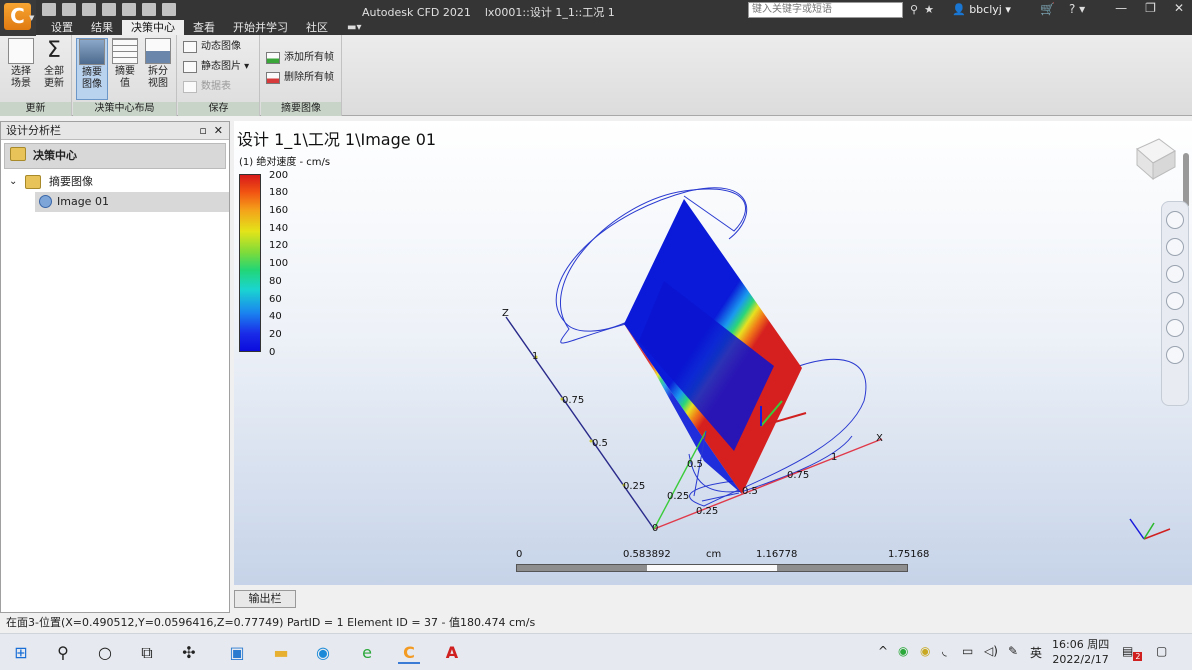  I want to click on y-tick-label-05: 0.5, so click(695, 464).